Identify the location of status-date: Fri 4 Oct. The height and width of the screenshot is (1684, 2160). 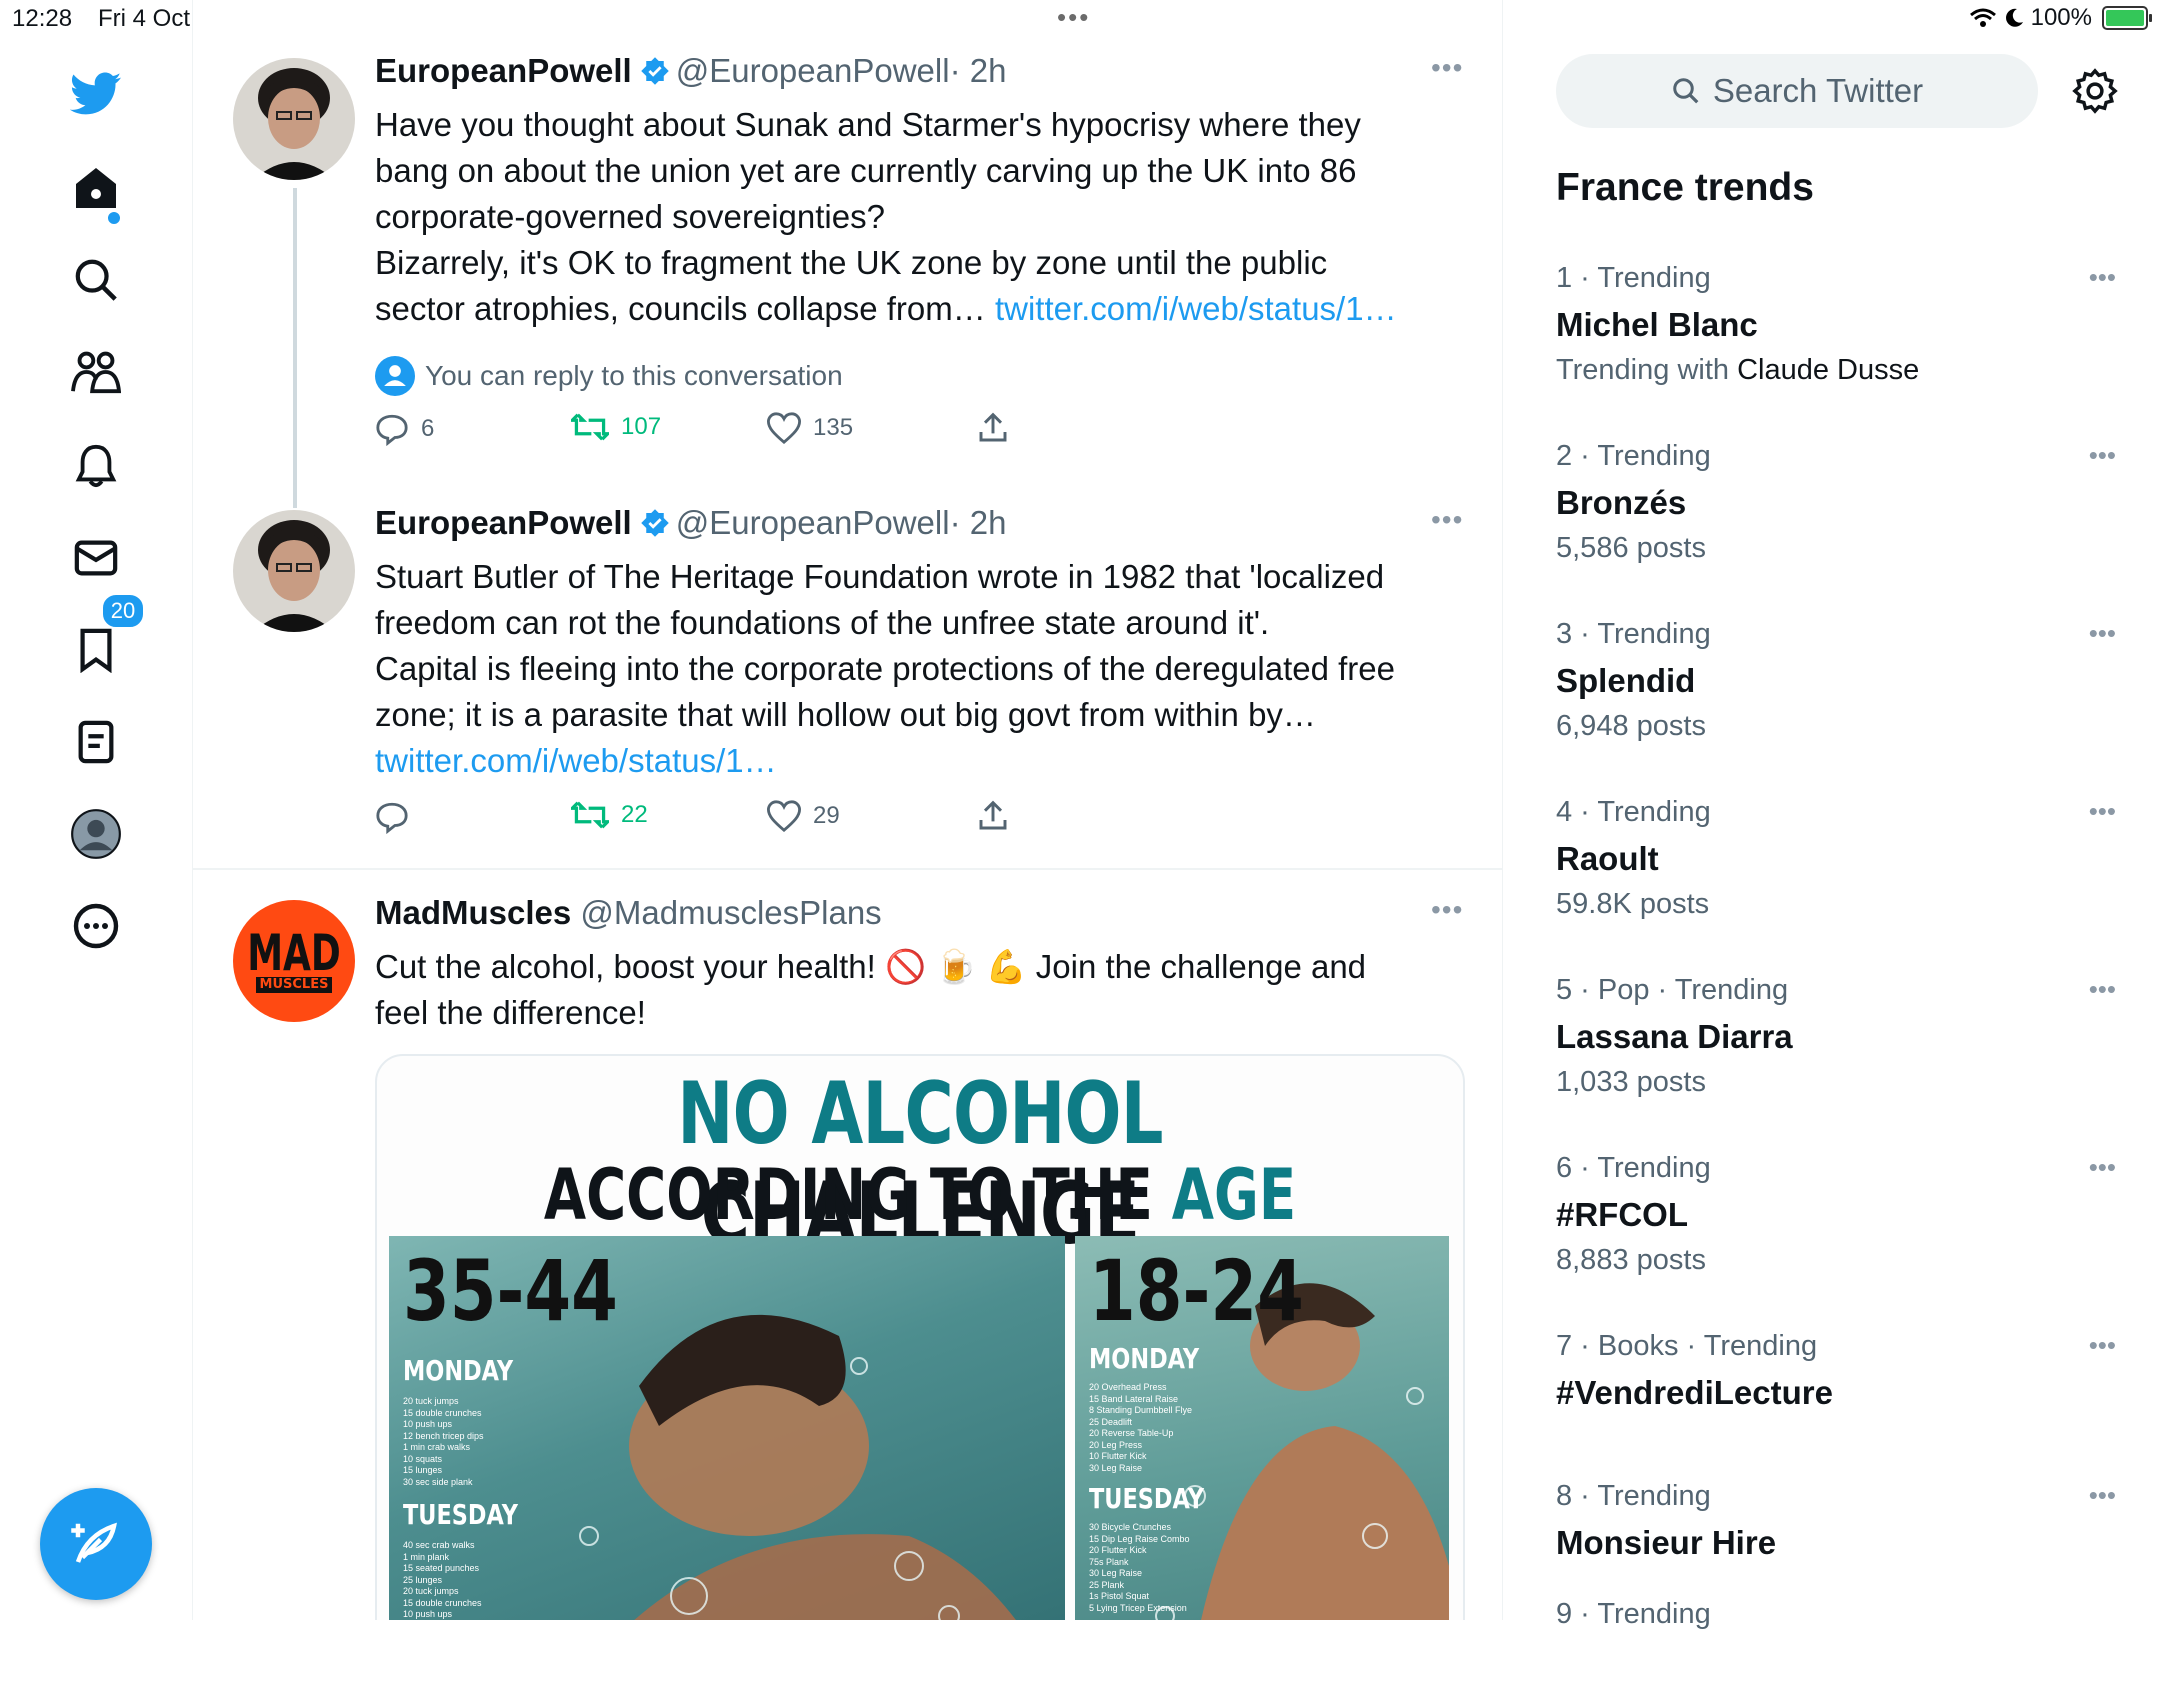
(144, 18).